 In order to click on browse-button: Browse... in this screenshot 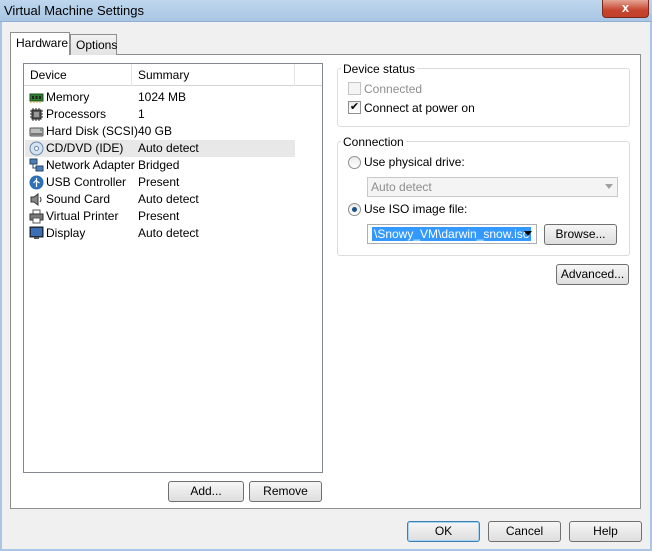, I will do `click(580, 234)`.